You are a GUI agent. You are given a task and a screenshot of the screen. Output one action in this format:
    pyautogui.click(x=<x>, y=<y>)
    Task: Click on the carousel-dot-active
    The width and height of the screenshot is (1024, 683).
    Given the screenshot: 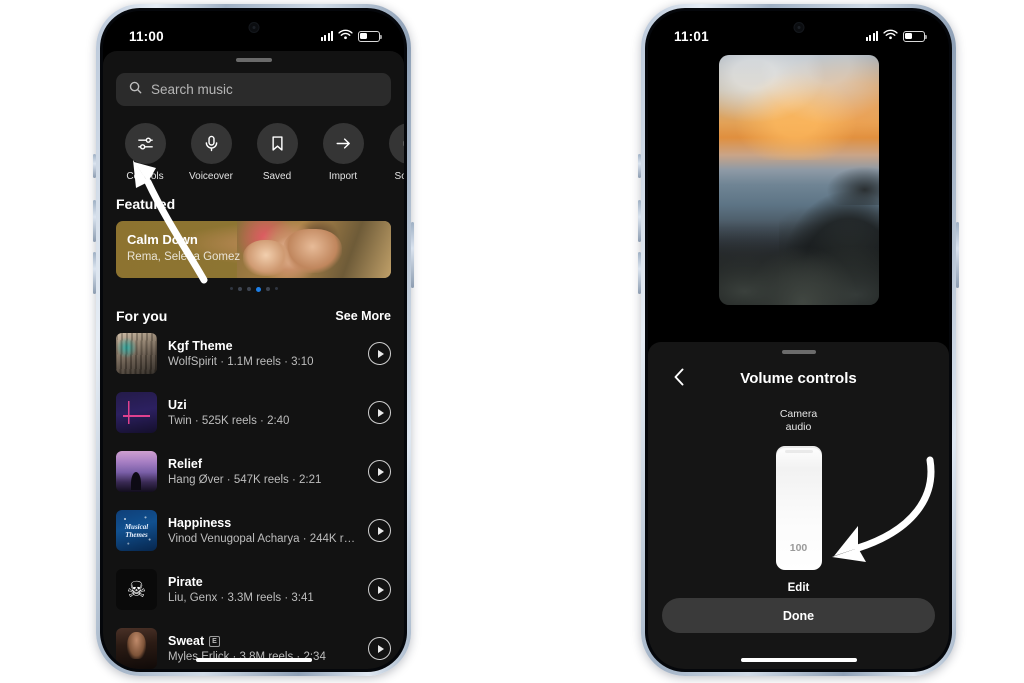 What is the action you would take?
    pyautogui.click(x=258, y=289)
    